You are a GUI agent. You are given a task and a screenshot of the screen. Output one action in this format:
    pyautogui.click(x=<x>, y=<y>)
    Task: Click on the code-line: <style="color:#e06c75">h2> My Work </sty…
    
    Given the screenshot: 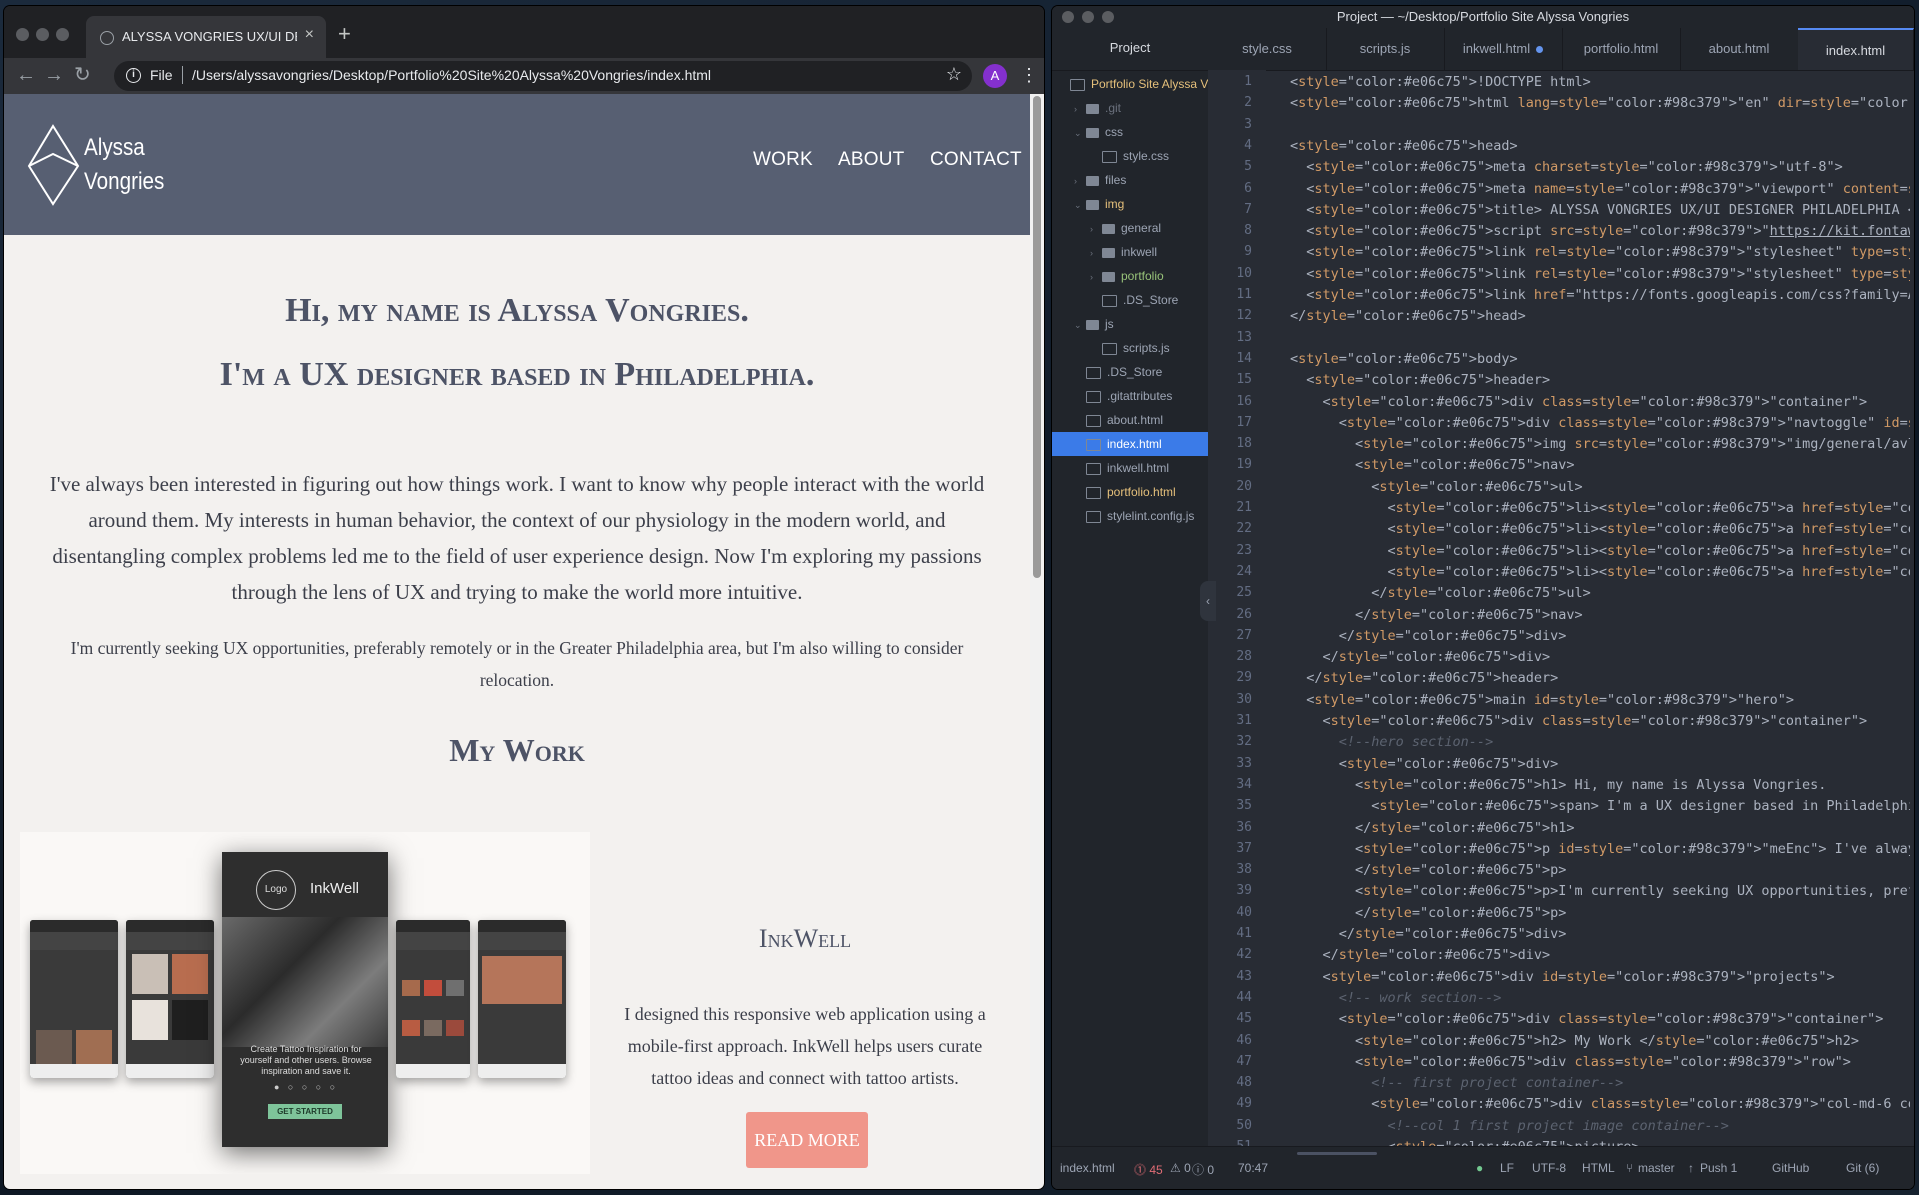 What is the action you would take?
    pyautogui.click(x=1574, y=1041)
    